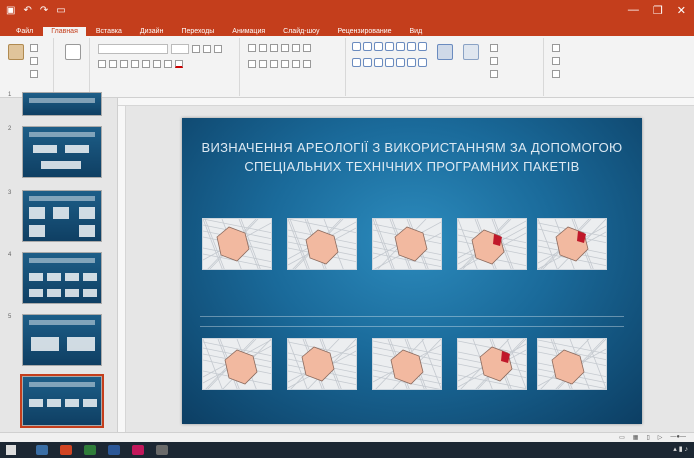  Describe the element at coordinates (389, 57) in the screenshot. I see `shapes-gallery` at that location.